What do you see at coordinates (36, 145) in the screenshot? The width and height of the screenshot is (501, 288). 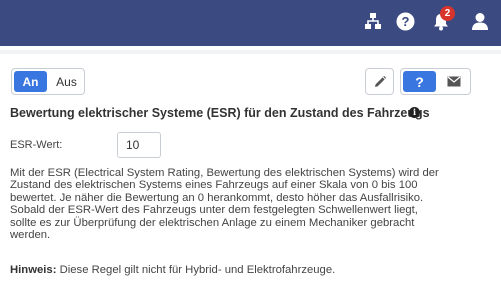 I see `esr-value-label: ESR-Wert:` at bounding box center [36, 145].